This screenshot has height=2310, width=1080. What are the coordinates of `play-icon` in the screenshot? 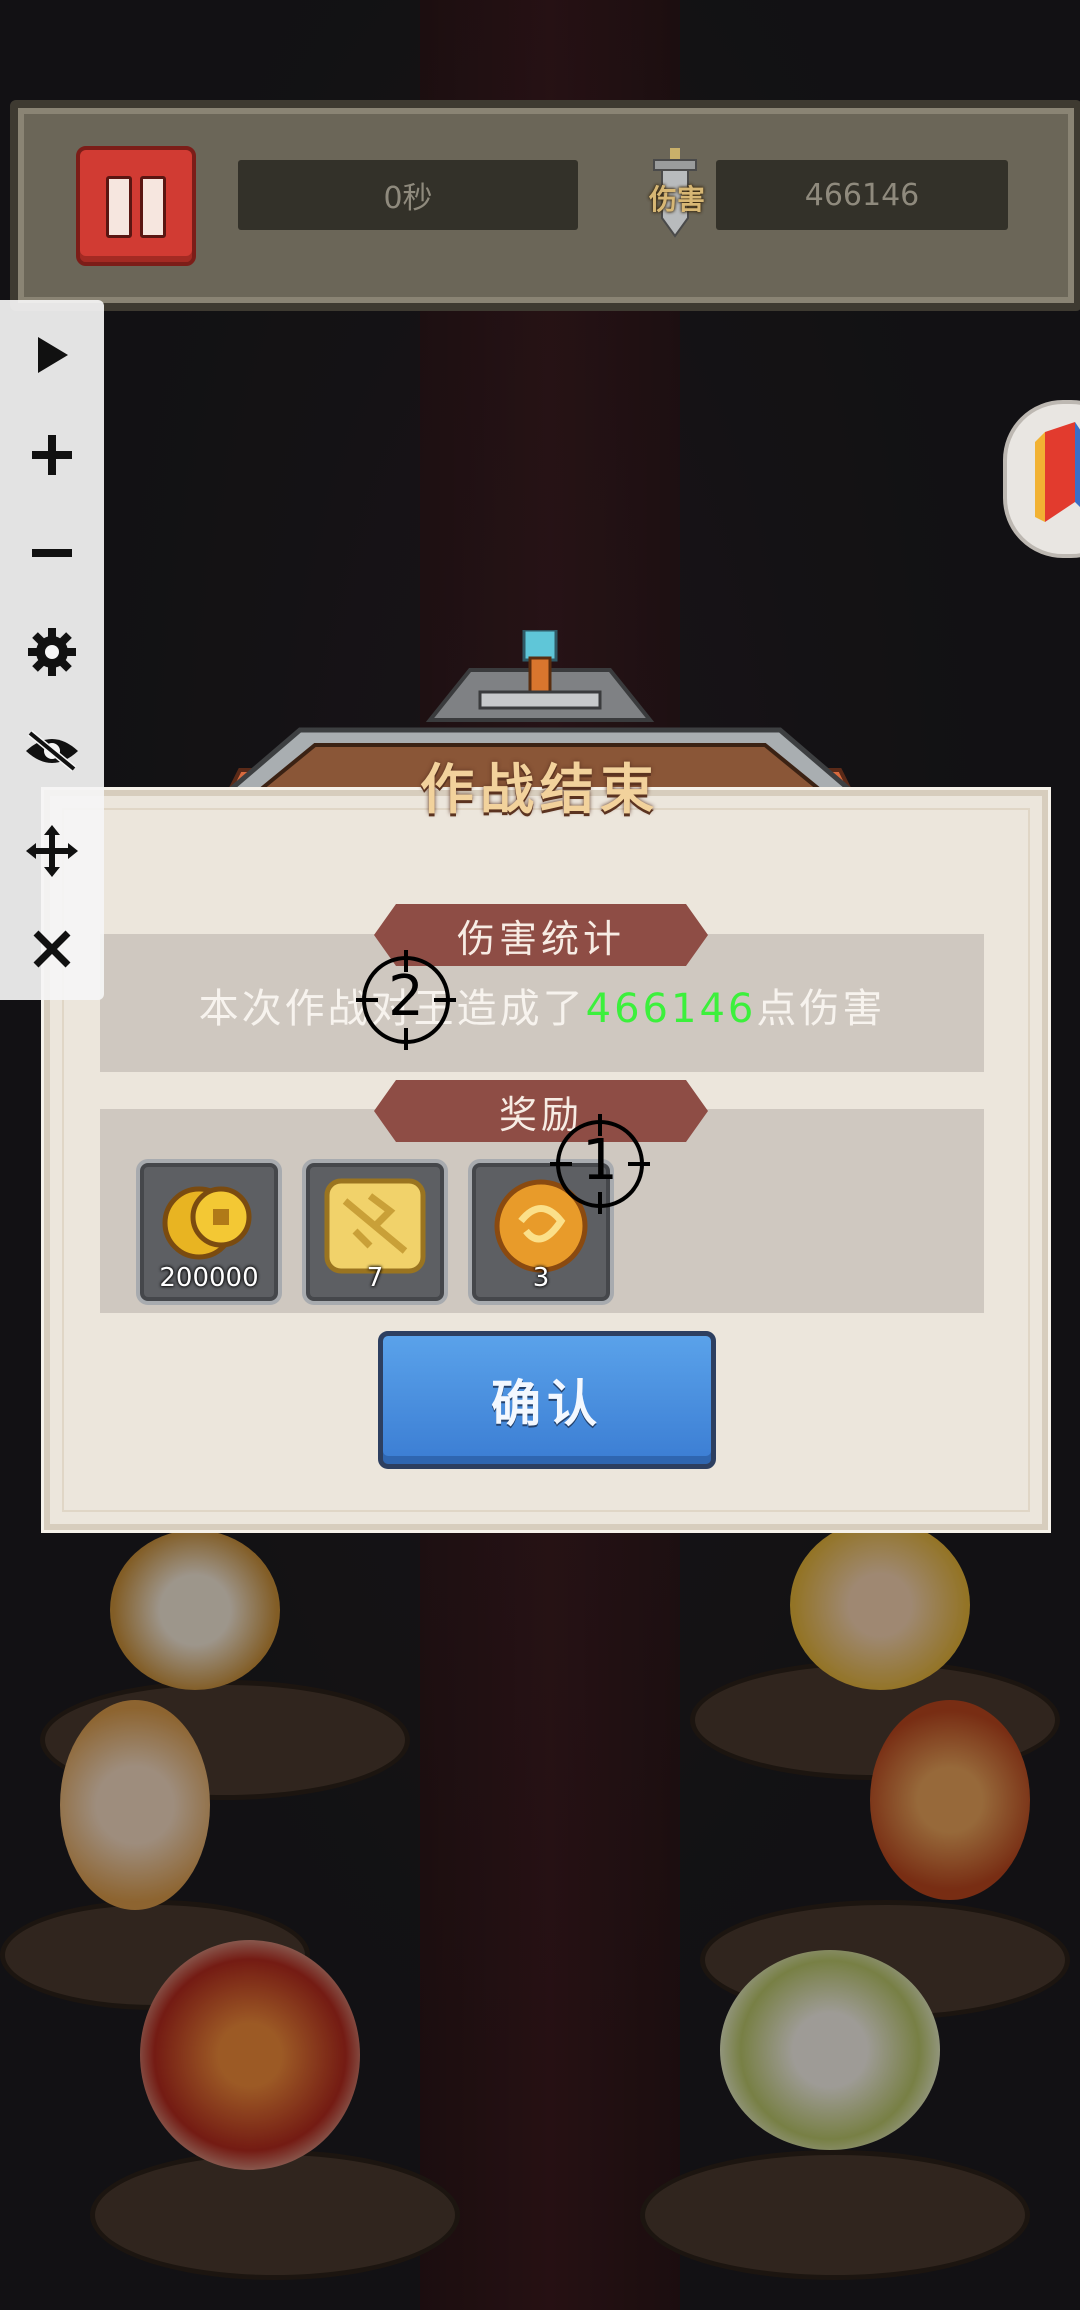 It's located at (53, 355).